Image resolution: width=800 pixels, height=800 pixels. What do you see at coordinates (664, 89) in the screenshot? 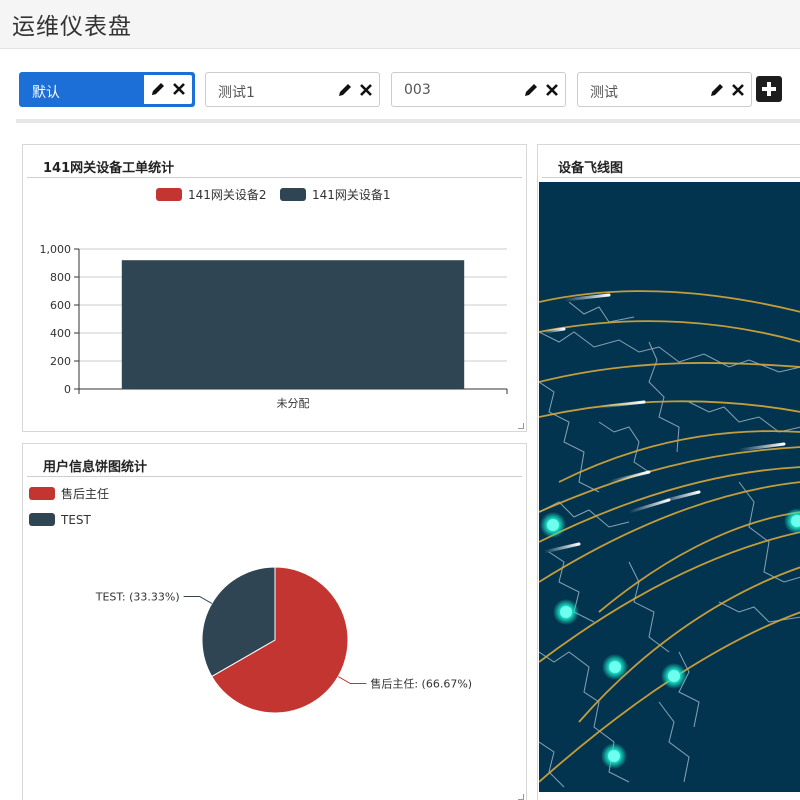
I see `tab-test: 测试` at bounding box center [664, 89].